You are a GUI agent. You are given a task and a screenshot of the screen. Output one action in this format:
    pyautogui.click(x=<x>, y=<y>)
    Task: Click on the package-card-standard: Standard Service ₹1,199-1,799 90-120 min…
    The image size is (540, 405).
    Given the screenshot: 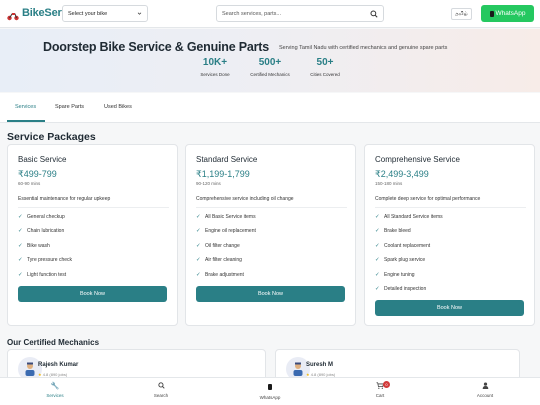 What is the action you would take?
    pyautogui.click(x=270, y=235)
    